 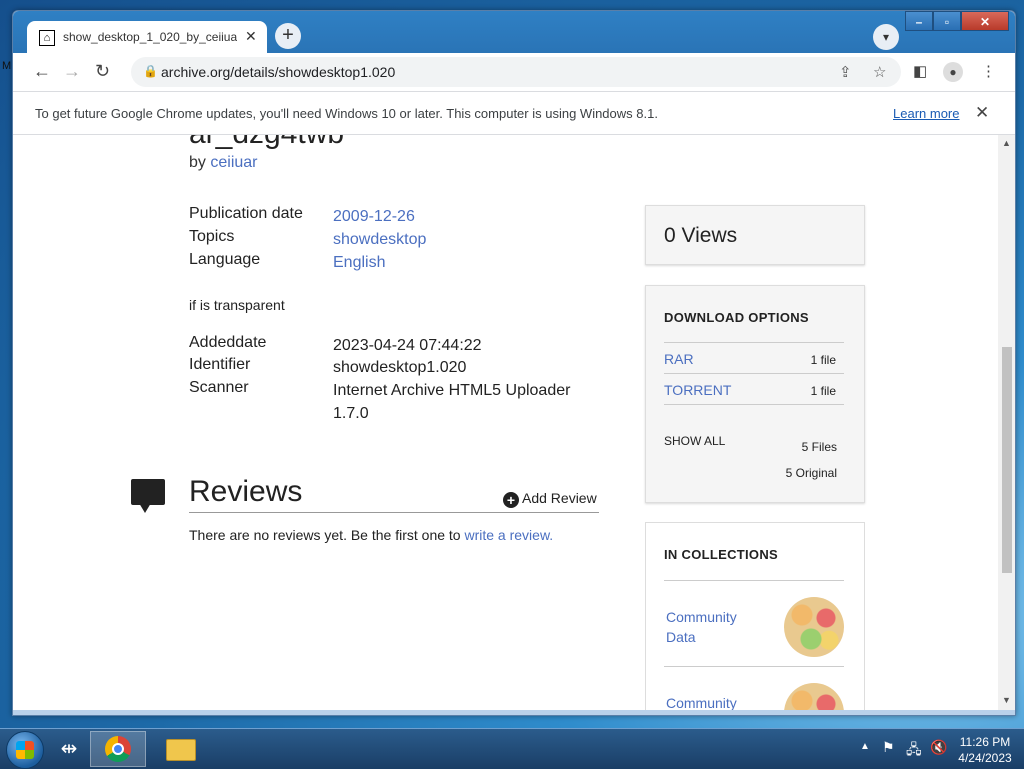 I want to click on byline: by ceiiuar, so click(x=223, y=163).